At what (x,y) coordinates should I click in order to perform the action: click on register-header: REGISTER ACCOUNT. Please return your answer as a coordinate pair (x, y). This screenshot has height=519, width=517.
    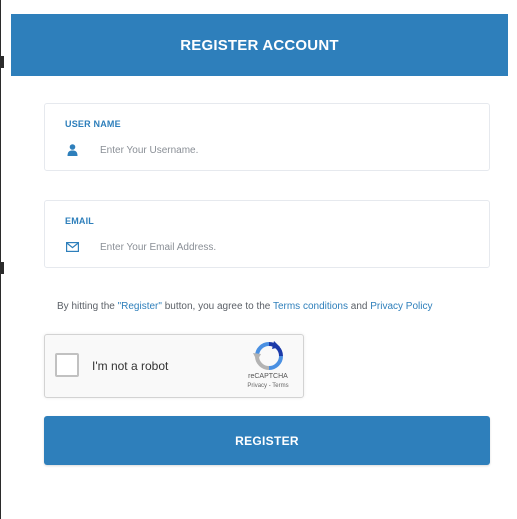
    Looking at the image, I should click on (259, 45).